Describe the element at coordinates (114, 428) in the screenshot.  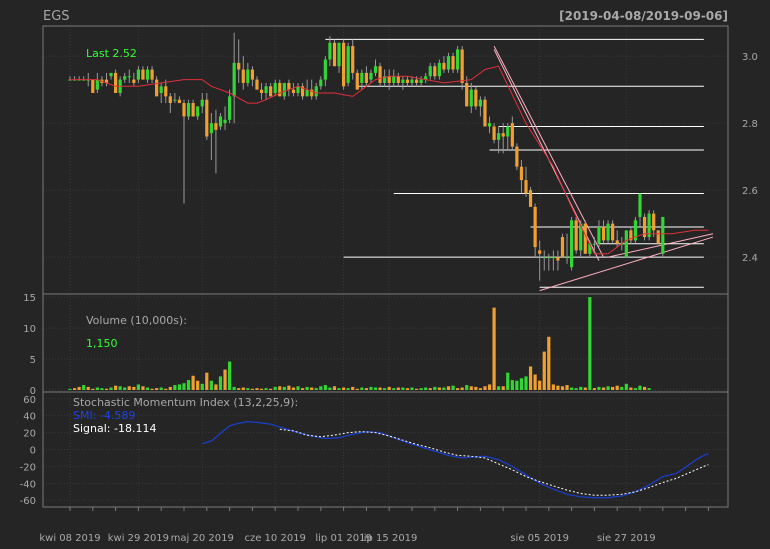
I see `signal-value: Signal: -18.114` at that location.